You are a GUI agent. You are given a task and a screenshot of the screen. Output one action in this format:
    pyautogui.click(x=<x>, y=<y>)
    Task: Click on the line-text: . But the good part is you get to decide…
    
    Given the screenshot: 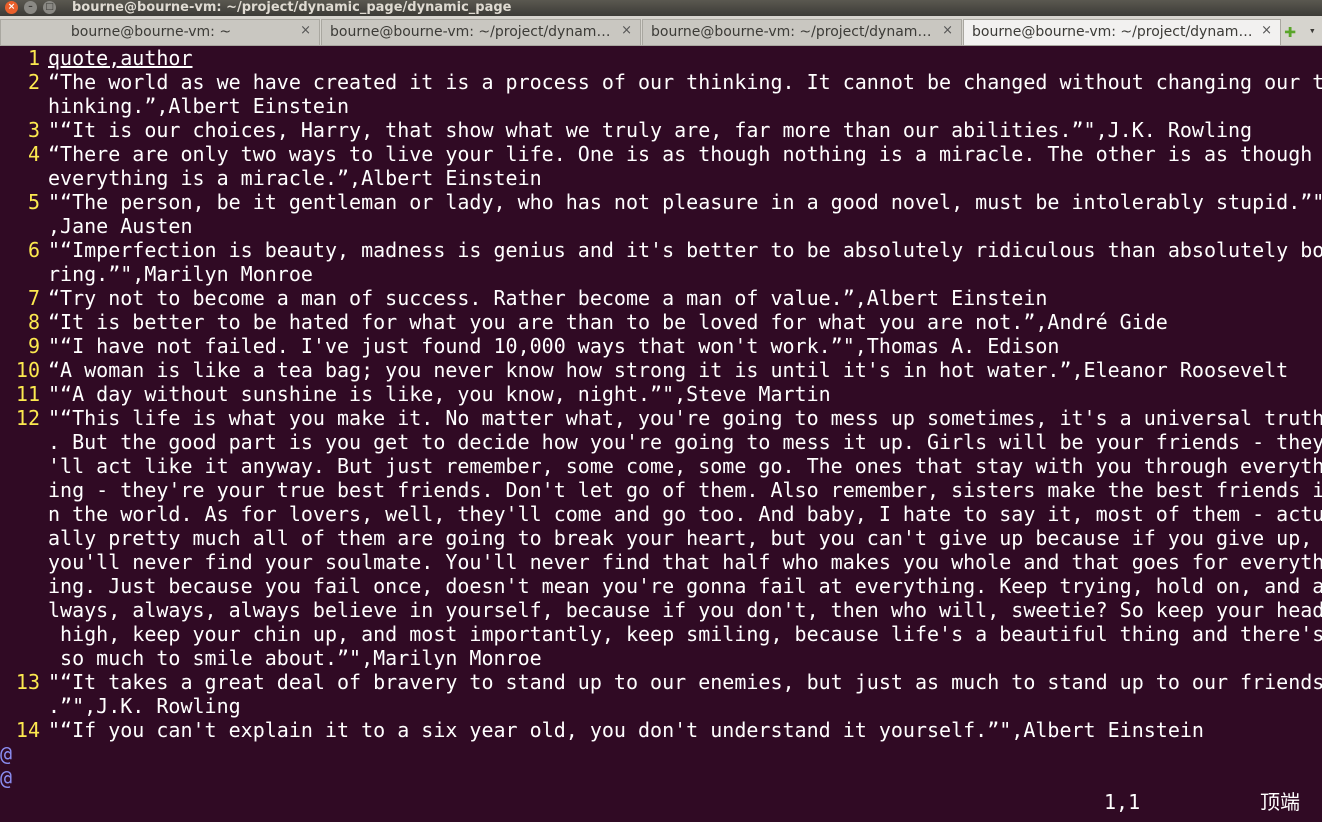 What is the action you would take?
    pyautogui.click(x=685, y=442)
    